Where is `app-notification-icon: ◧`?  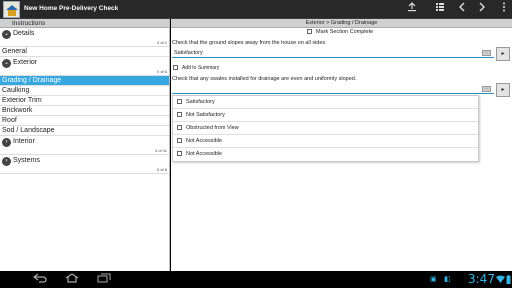 app-notification-icon: ◧ is located at coordinates (447, 279).